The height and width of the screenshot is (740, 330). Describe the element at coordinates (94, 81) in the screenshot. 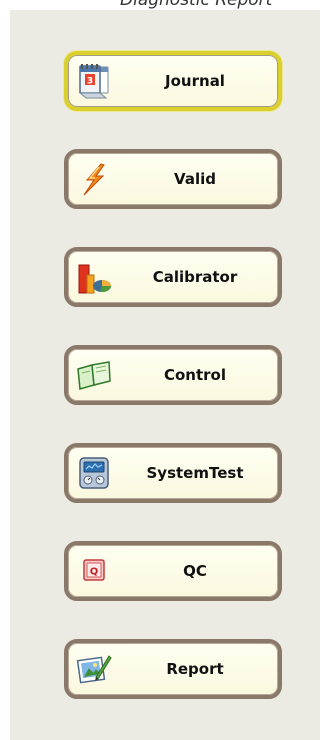

I see `calendar-icon: 3` at that location.